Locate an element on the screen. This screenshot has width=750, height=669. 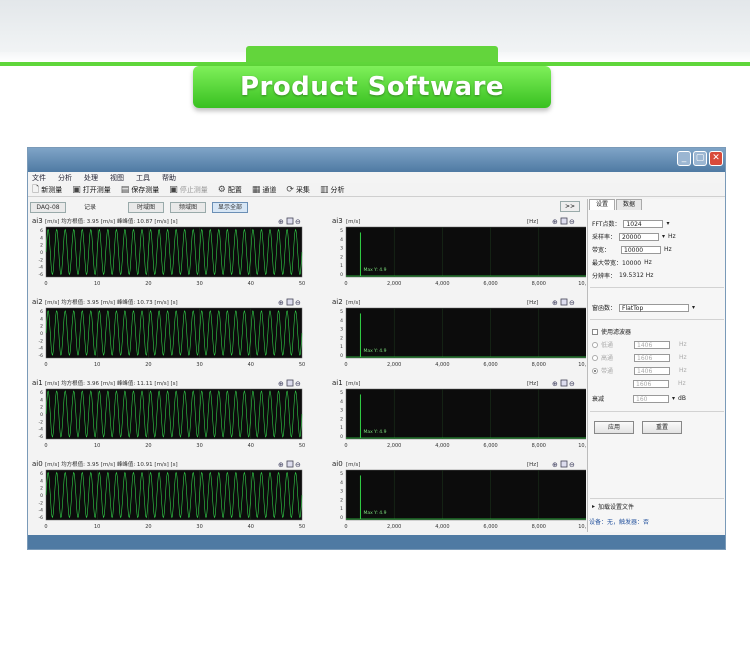
highpass-radio is located at coordinates (595, 357).